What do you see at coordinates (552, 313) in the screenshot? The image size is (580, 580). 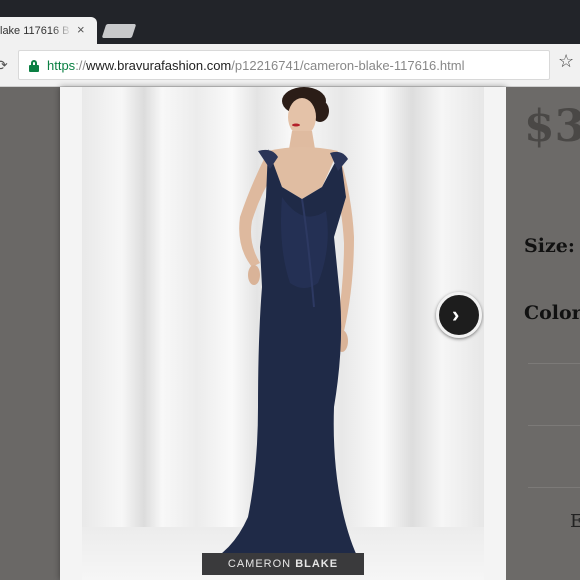 I see `color-label: Color:` at bounding box center [552, 313].